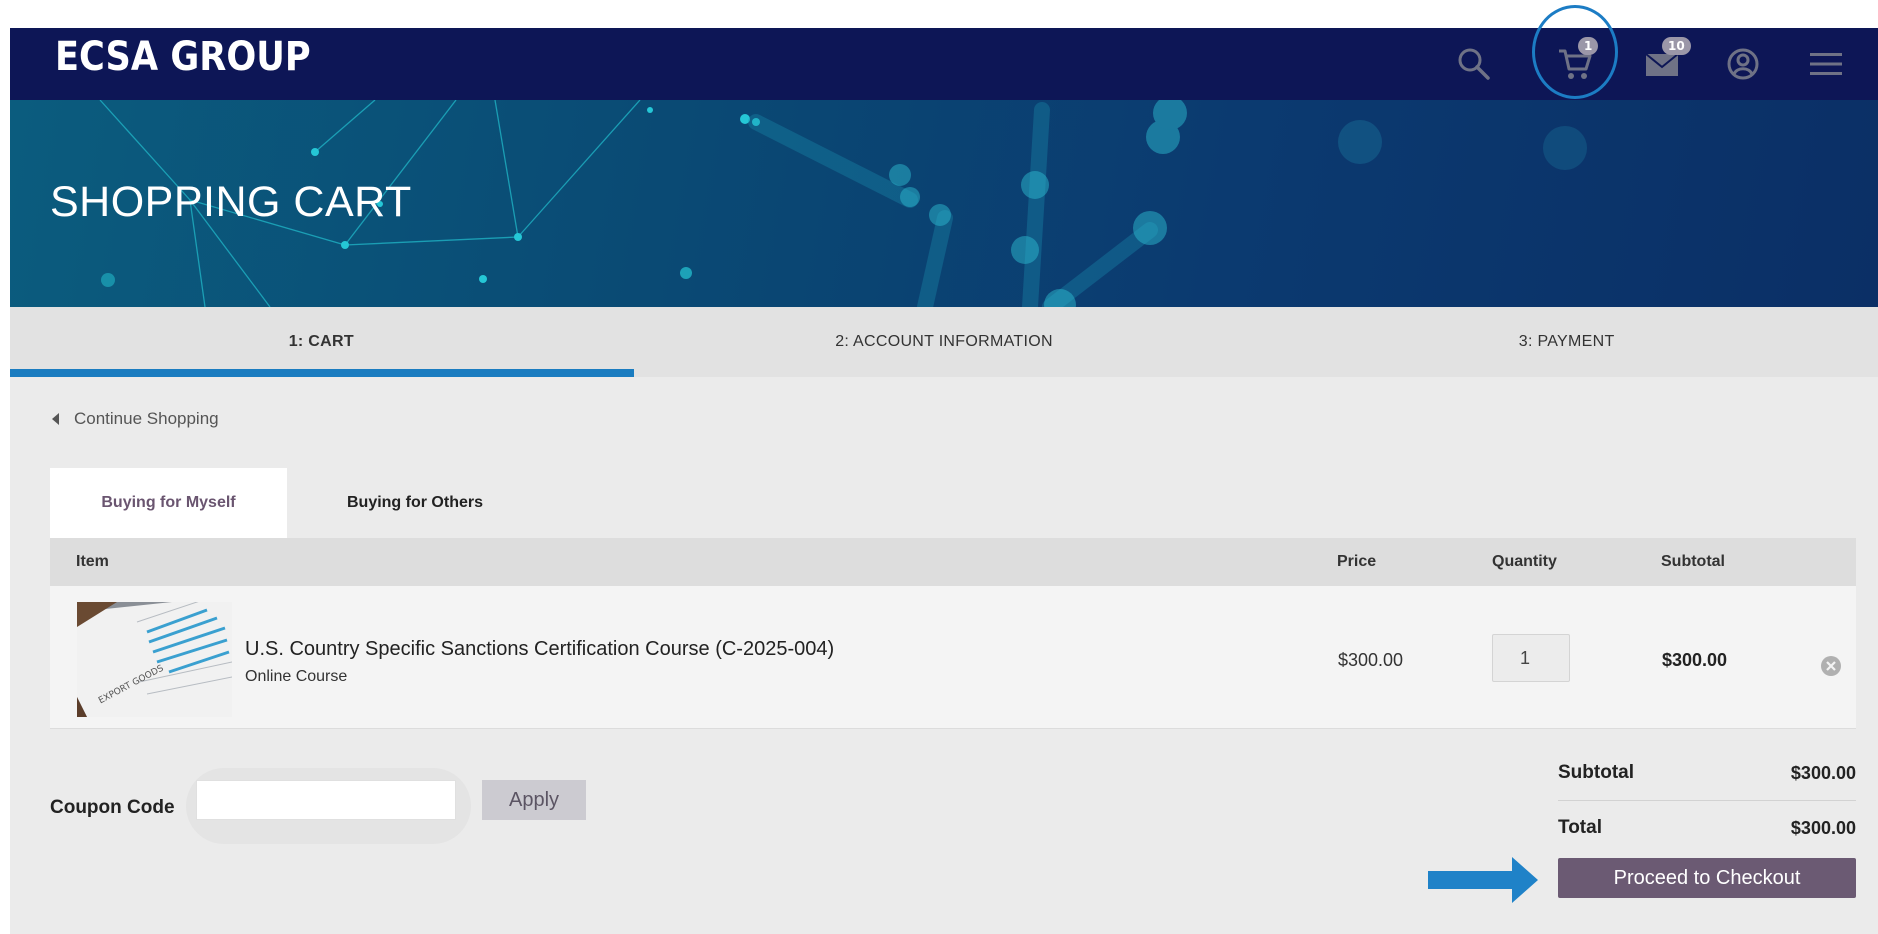 The image size is (1878, 934). Describe the element at coordinates (1531, 658) in the screenshot. I see `quantity-field: 1` at that location.